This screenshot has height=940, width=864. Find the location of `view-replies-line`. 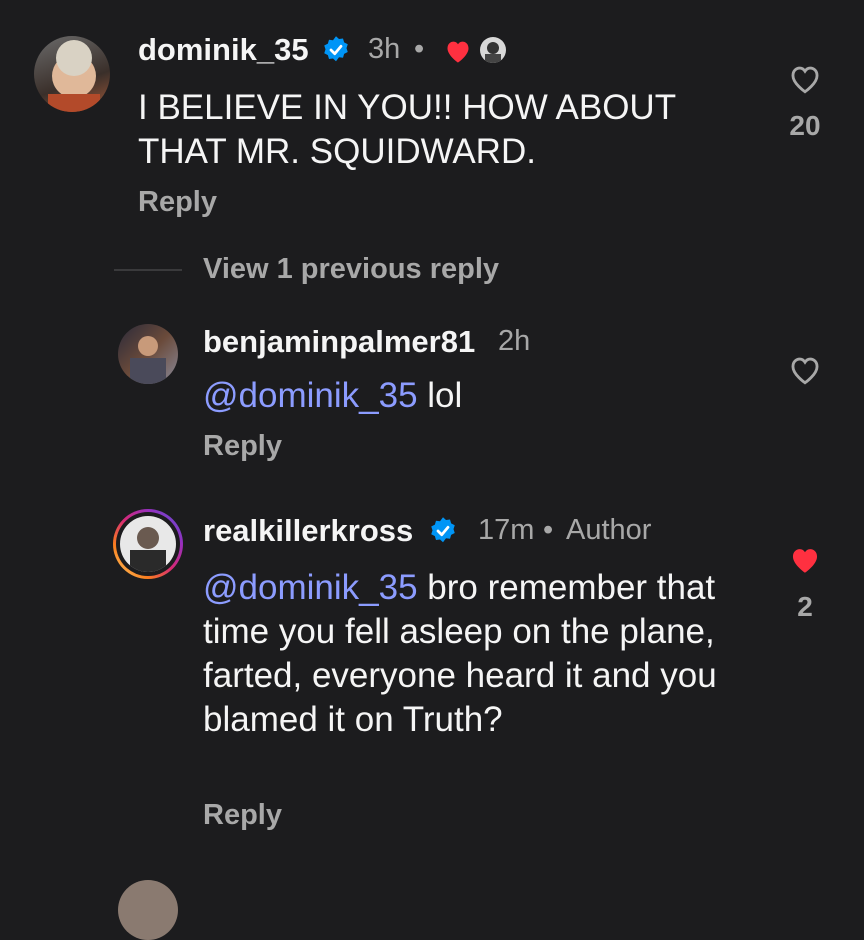

view-replies-line is located at coordinates (148, 270).